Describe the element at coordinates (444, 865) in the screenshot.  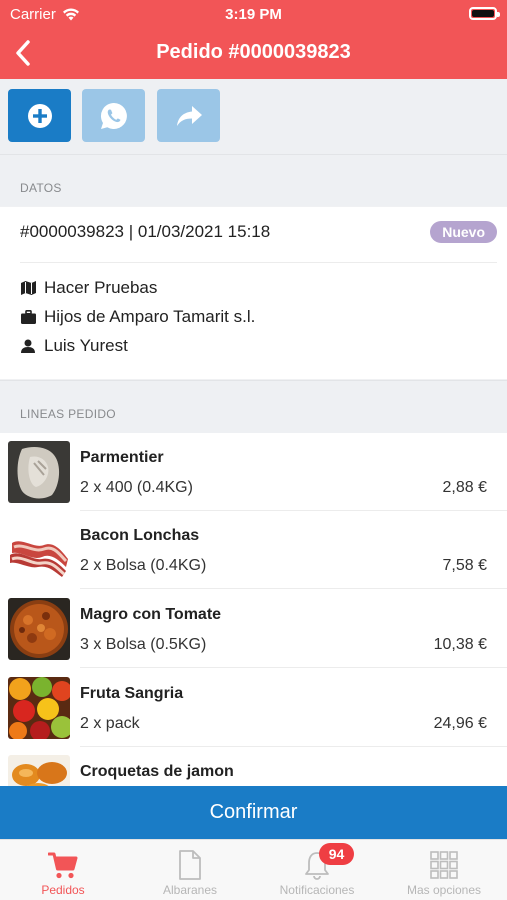
I see `grid-icon` at that location.